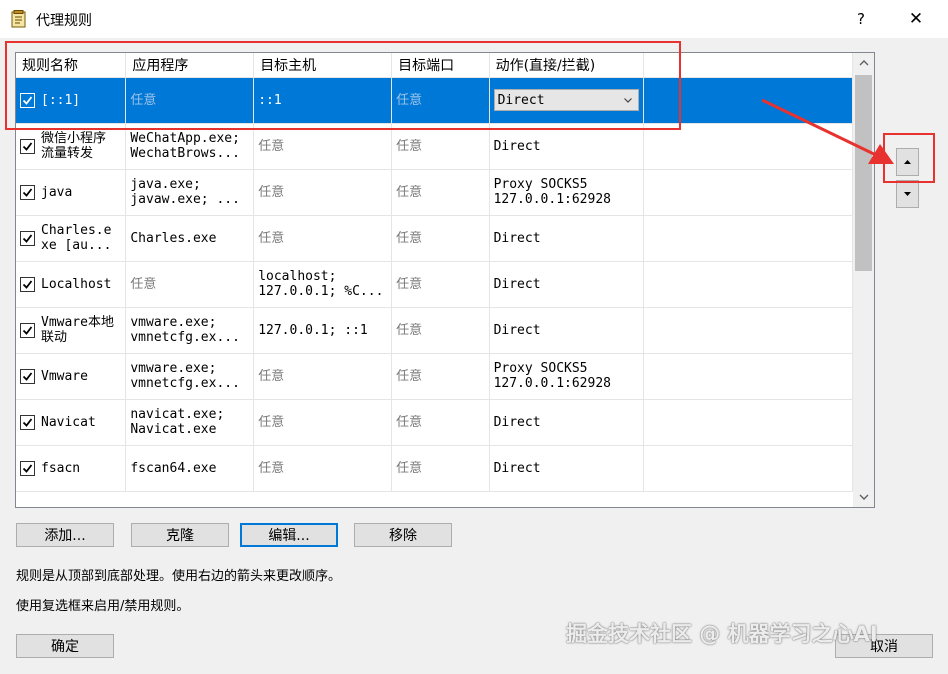  Describe the element at coordinates (61, 468) in the screenshot. I see `rule-name: fsacn` at that location.